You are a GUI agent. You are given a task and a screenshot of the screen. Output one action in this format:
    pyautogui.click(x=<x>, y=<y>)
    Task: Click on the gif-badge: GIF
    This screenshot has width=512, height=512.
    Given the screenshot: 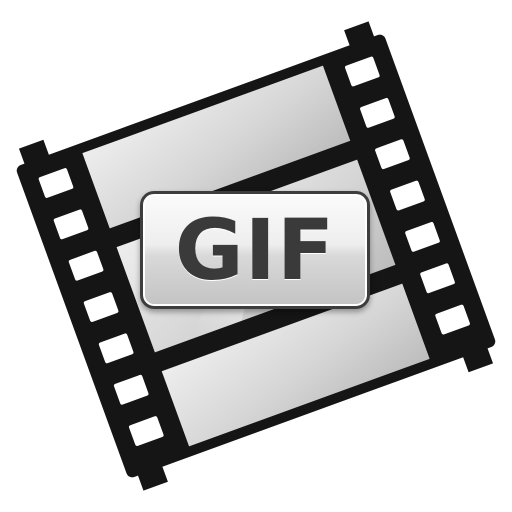 What is the action you would take?
    pyautogui.click(x=255, y=250)
    